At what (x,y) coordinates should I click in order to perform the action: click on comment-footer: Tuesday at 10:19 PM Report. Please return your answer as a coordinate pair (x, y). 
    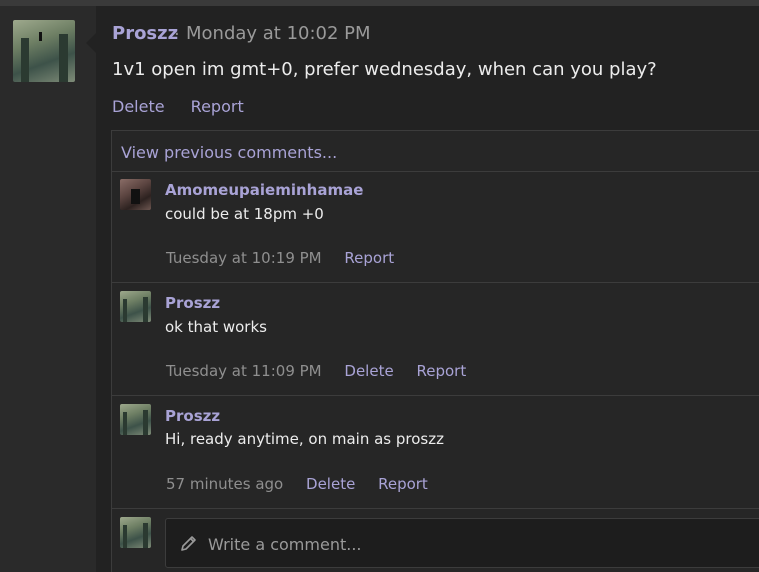
    Looking at the image, I should click on (289, 258).